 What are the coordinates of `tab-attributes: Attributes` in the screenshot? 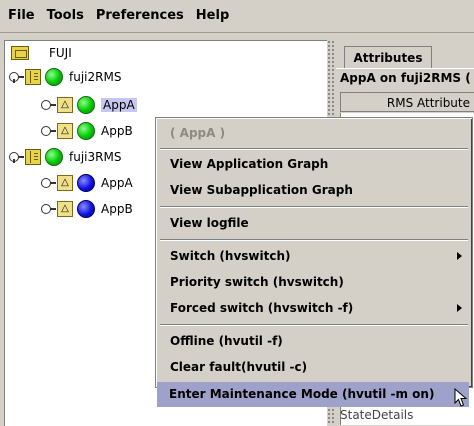 It's located at (388, 57).